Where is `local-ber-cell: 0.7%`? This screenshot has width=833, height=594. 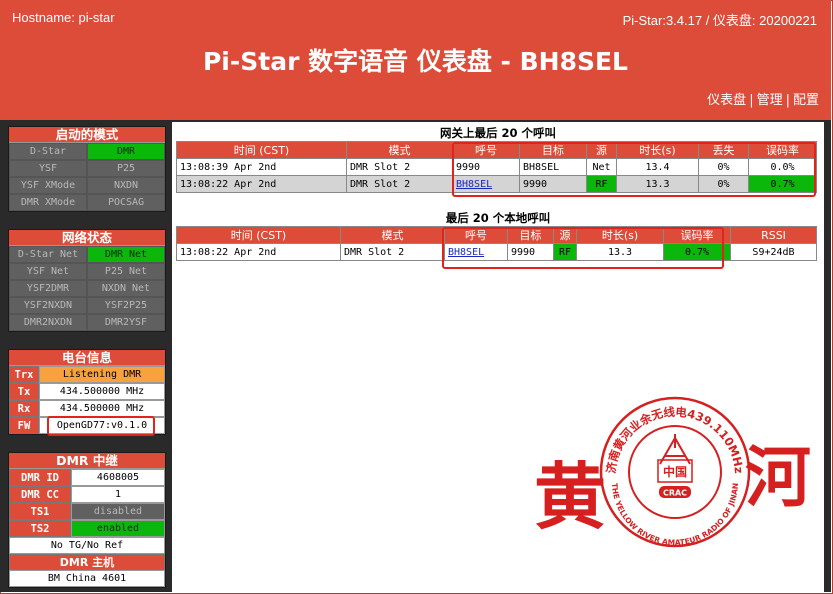
local-ber-cell: 0.7% is located at coordinates (697, 252).